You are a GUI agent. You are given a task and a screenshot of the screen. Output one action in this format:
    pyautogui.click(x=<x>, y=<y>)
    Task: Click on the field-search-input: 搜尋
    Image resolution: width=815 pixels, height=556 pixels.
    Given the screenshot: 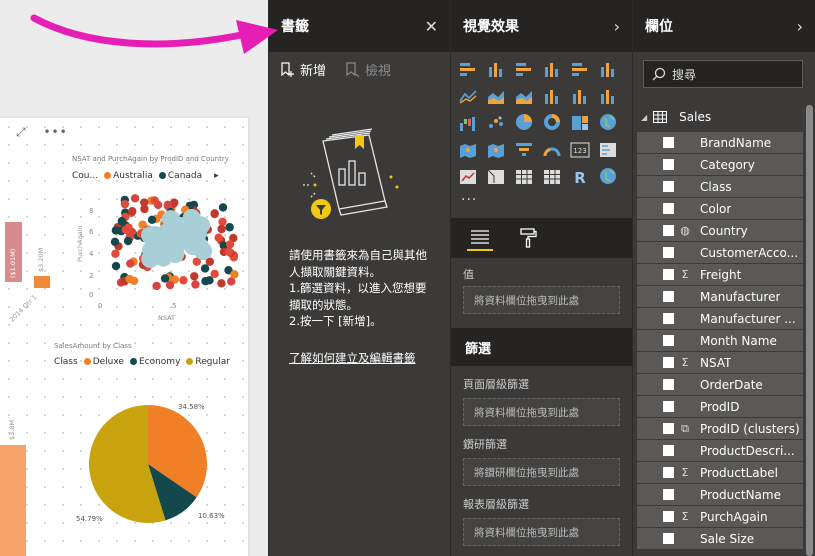 What is the action you would take?
    pyautogui.click(x=723, y=74)
    